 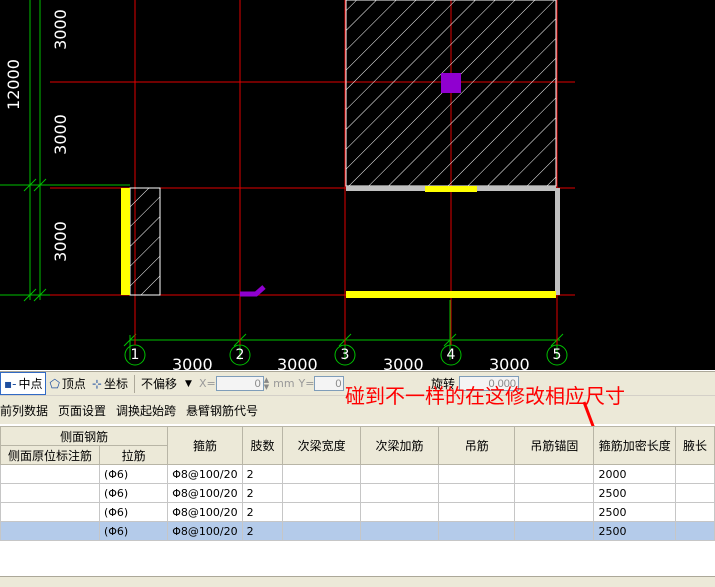 What do you see at coordinates (451, 355) in the screenshot?
I see `axis-label-4: 4` at bounding box center [451, 355].